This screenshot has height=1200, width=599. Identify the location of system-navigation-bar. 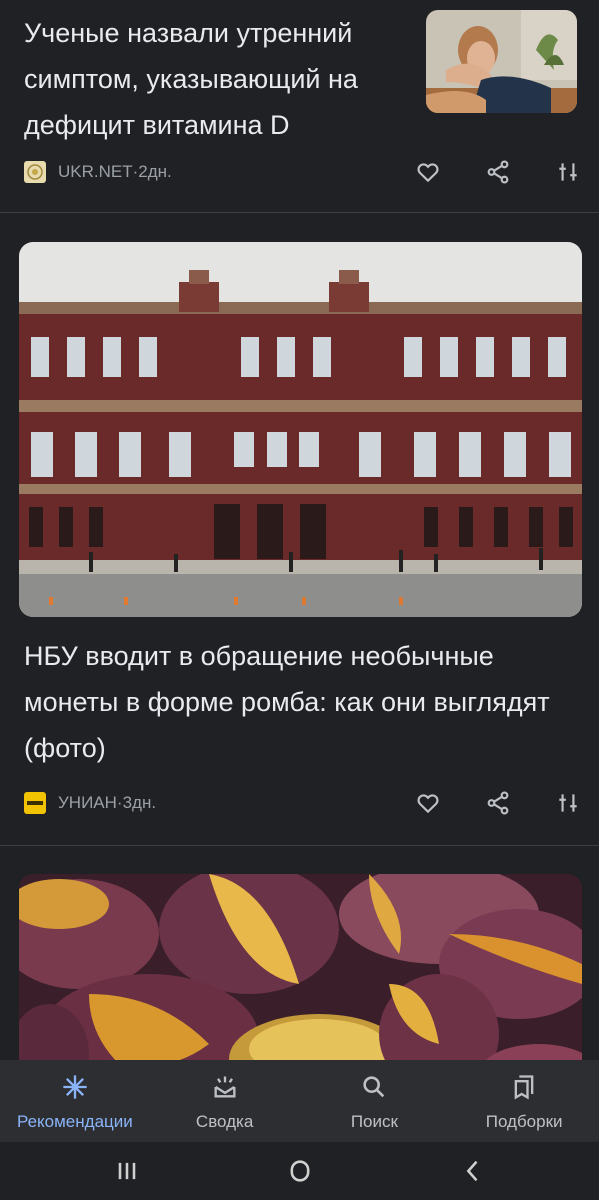
(299, 1171).